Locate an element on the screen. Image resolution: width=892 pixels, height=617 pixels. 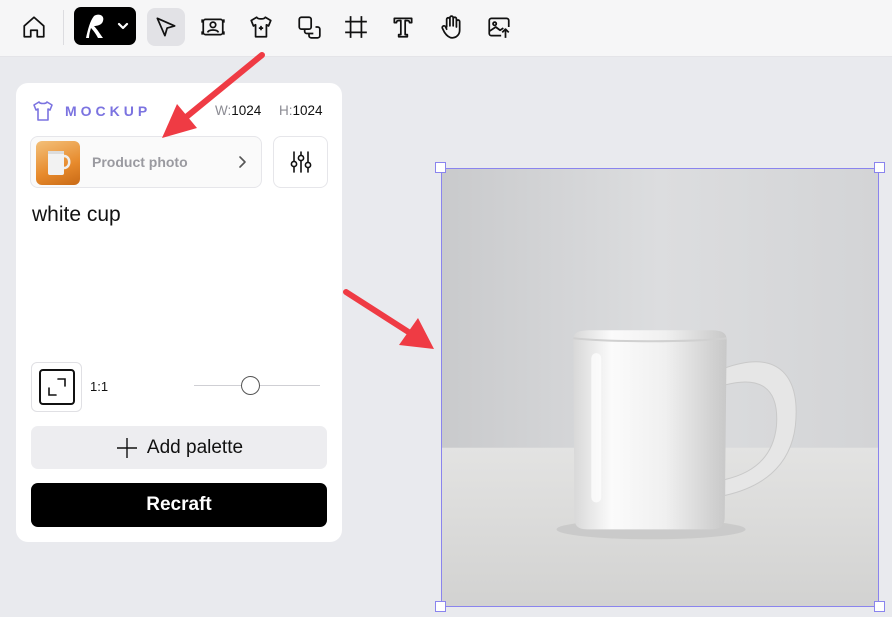
pointer-icon is located at coordinates (166, 27).